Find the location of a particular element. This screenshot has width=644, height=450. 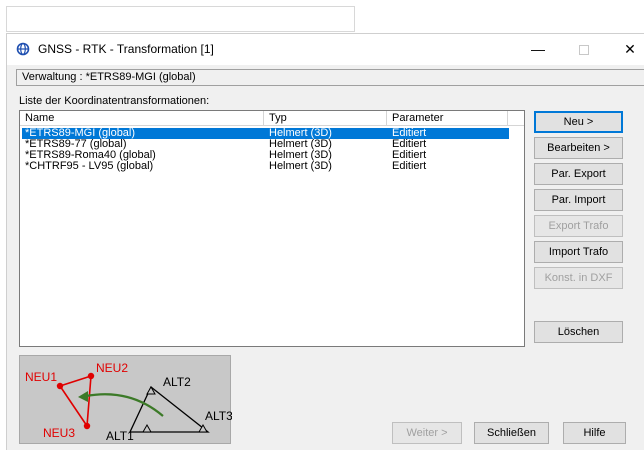

hilfe-button: Hilfe is located at coordinates (594, 433).